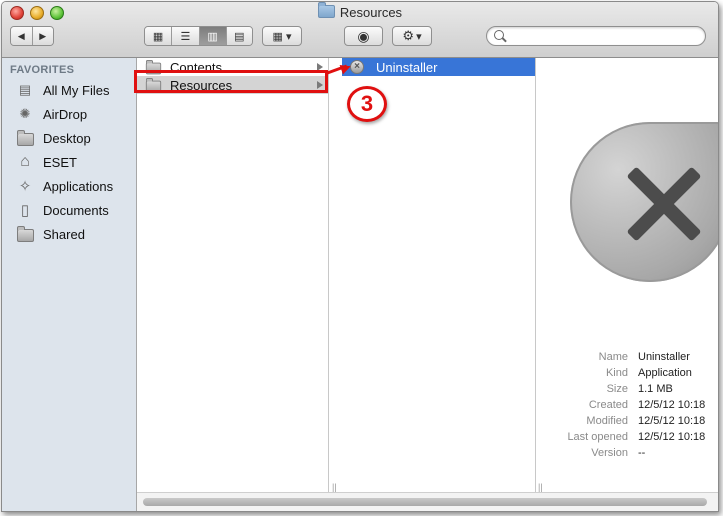 The image size is (723, 516). Describe the element at coordinates (407, 67) in the screenshot. I see `item-label: Uninstaller` at that location.